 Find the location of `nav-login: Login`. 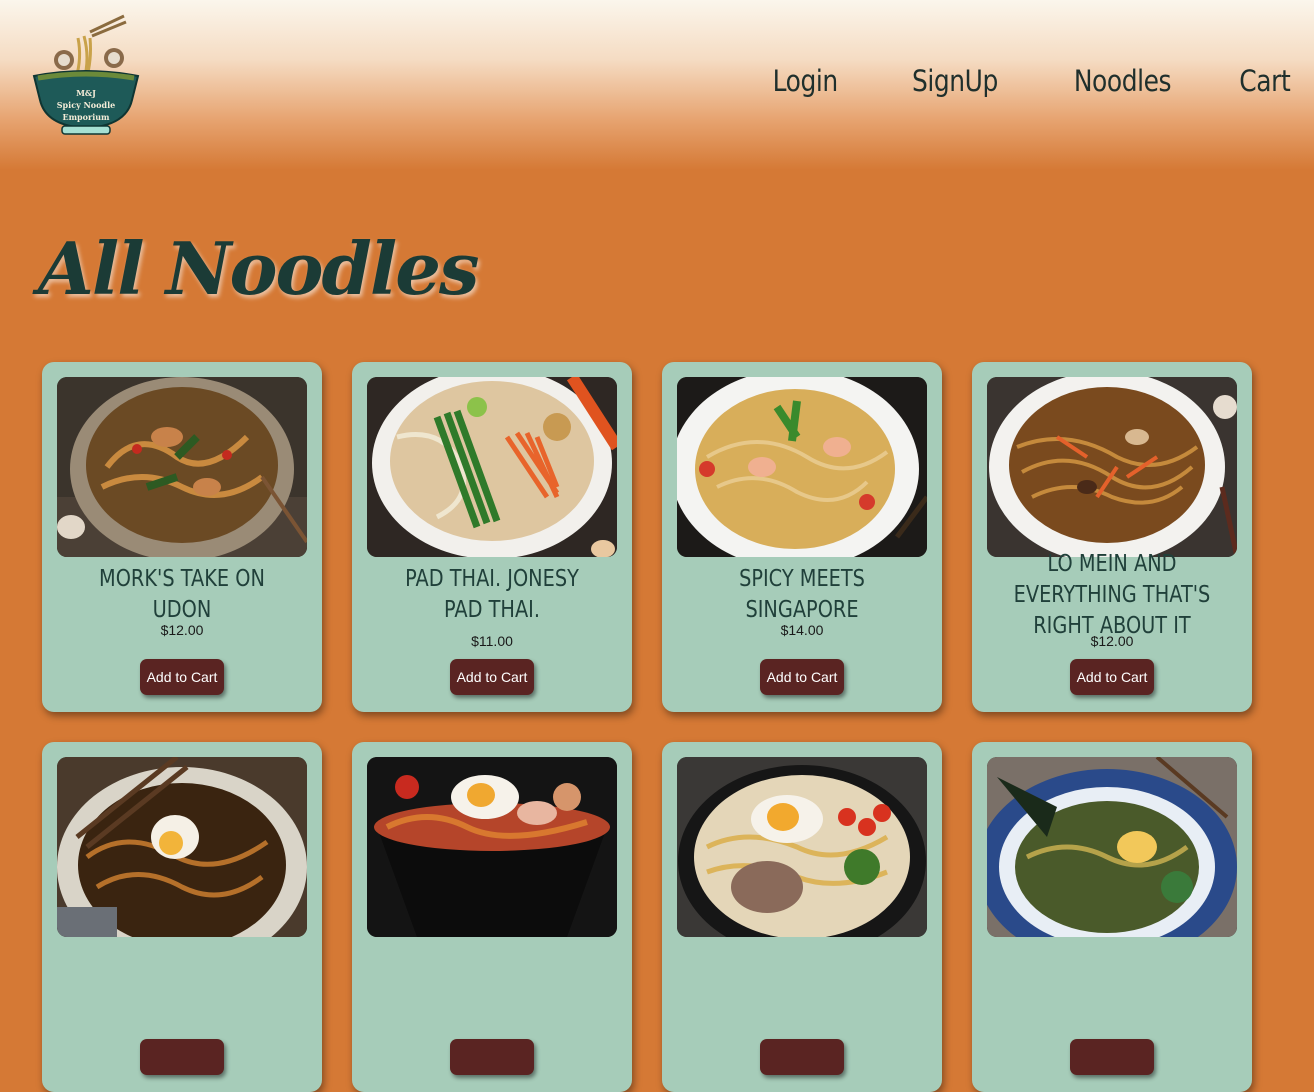

nav-login: Login is located at coordinates (806, 81).